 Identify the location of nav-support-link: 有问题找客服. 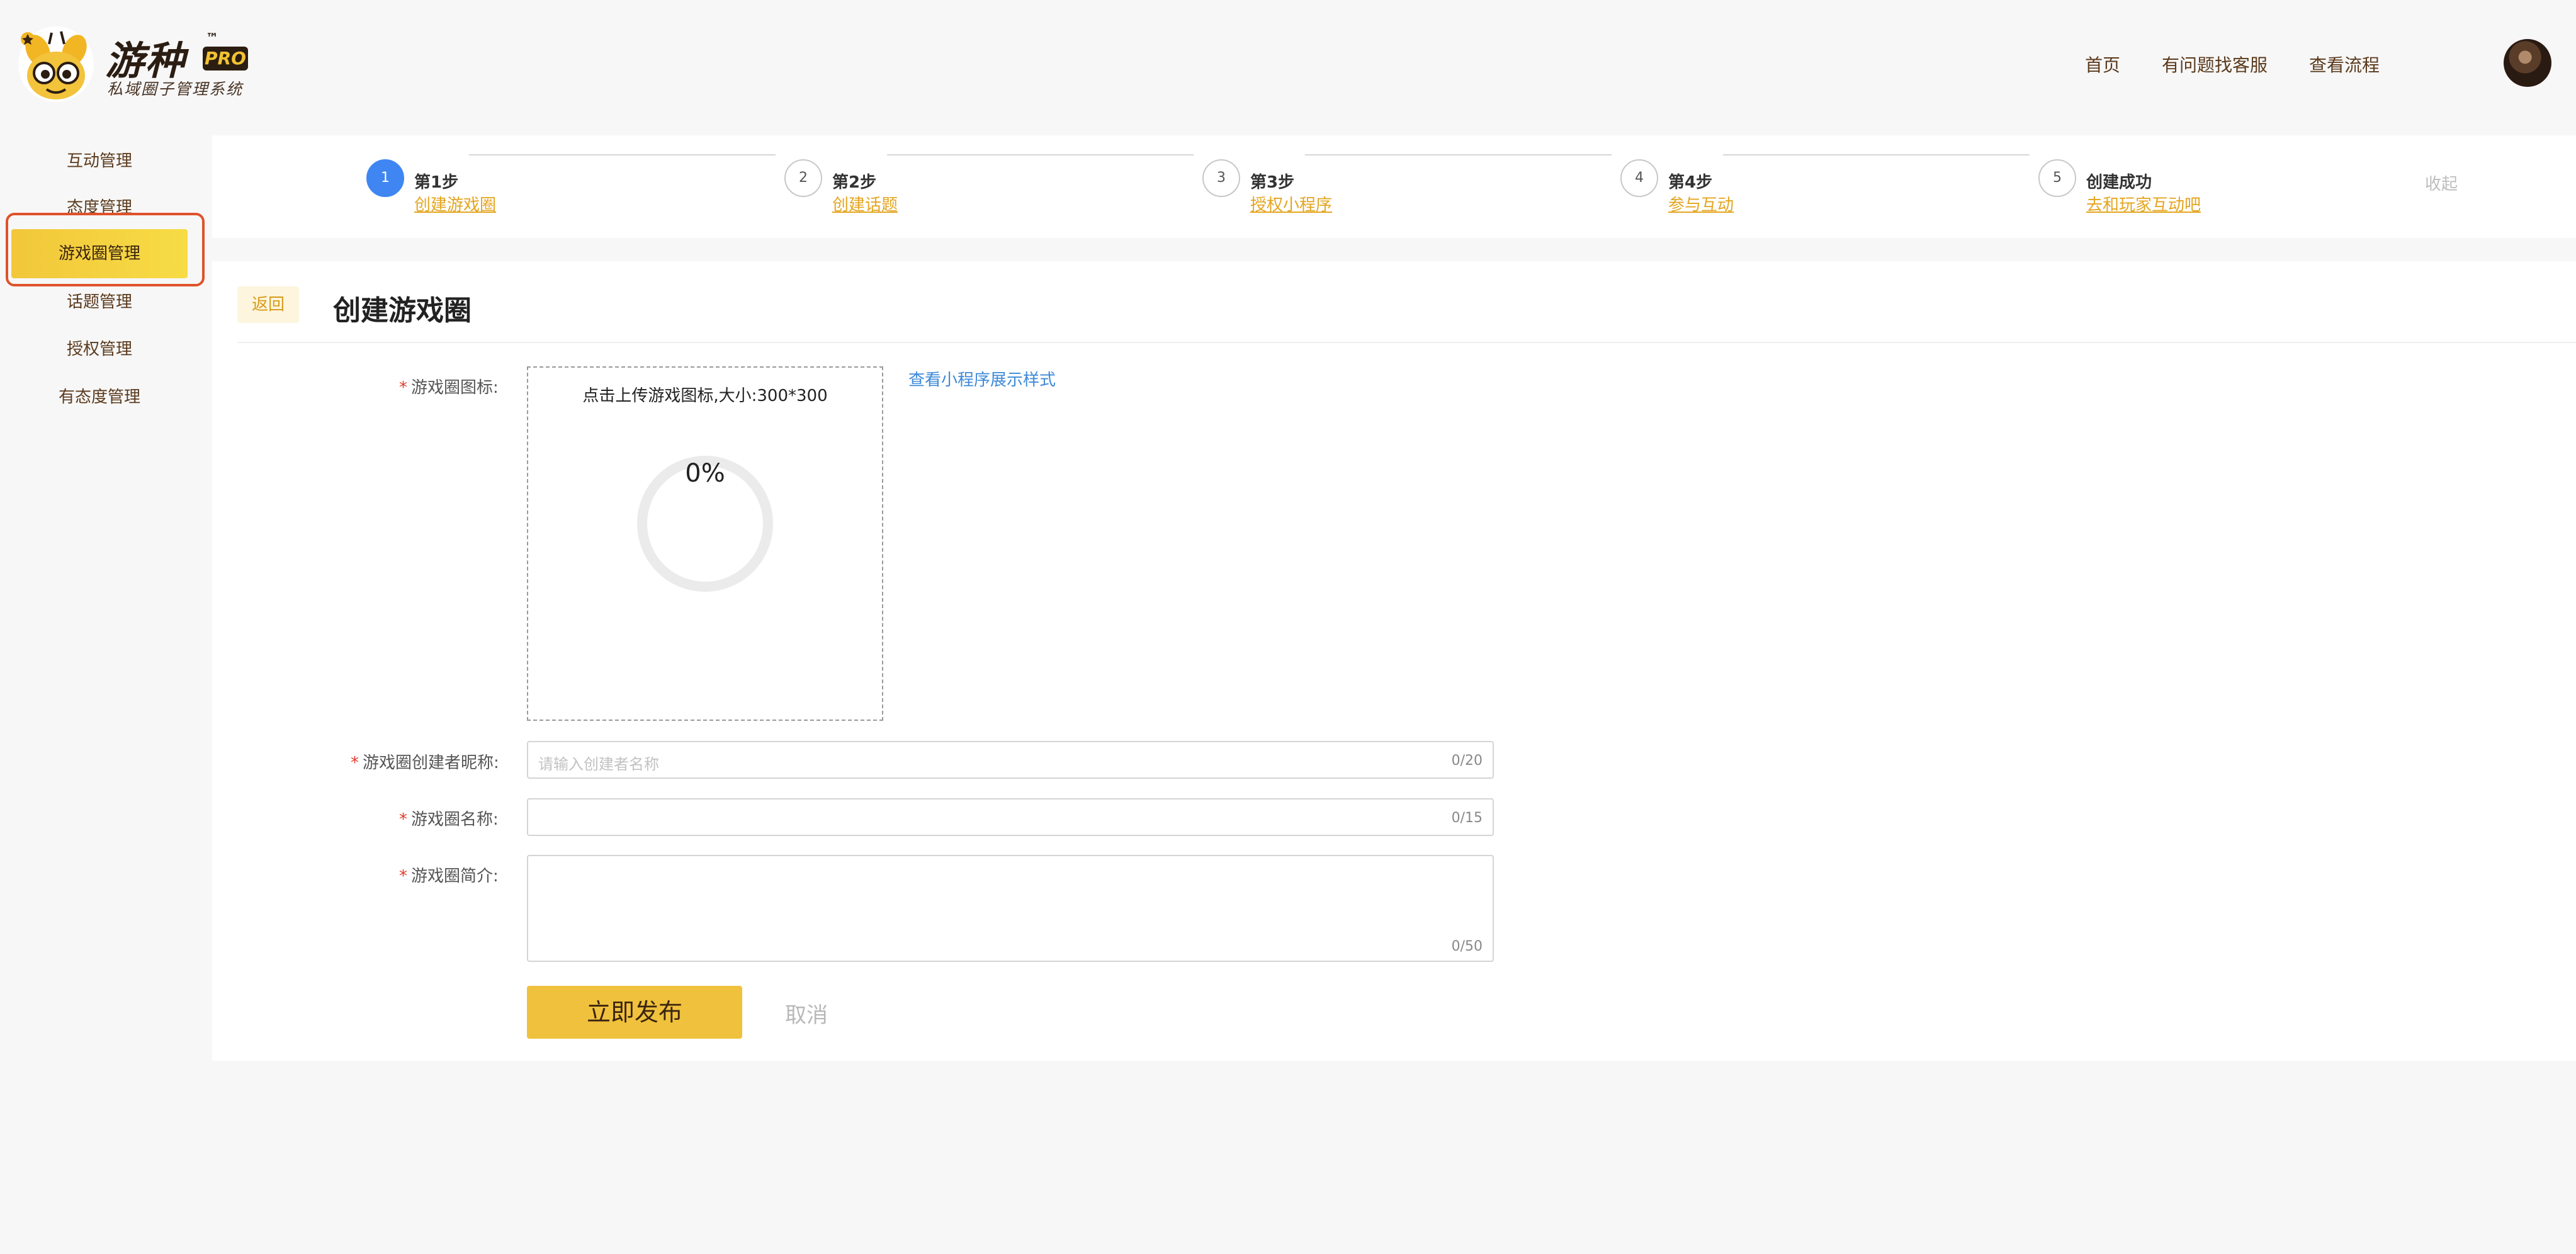
(2215, 64).